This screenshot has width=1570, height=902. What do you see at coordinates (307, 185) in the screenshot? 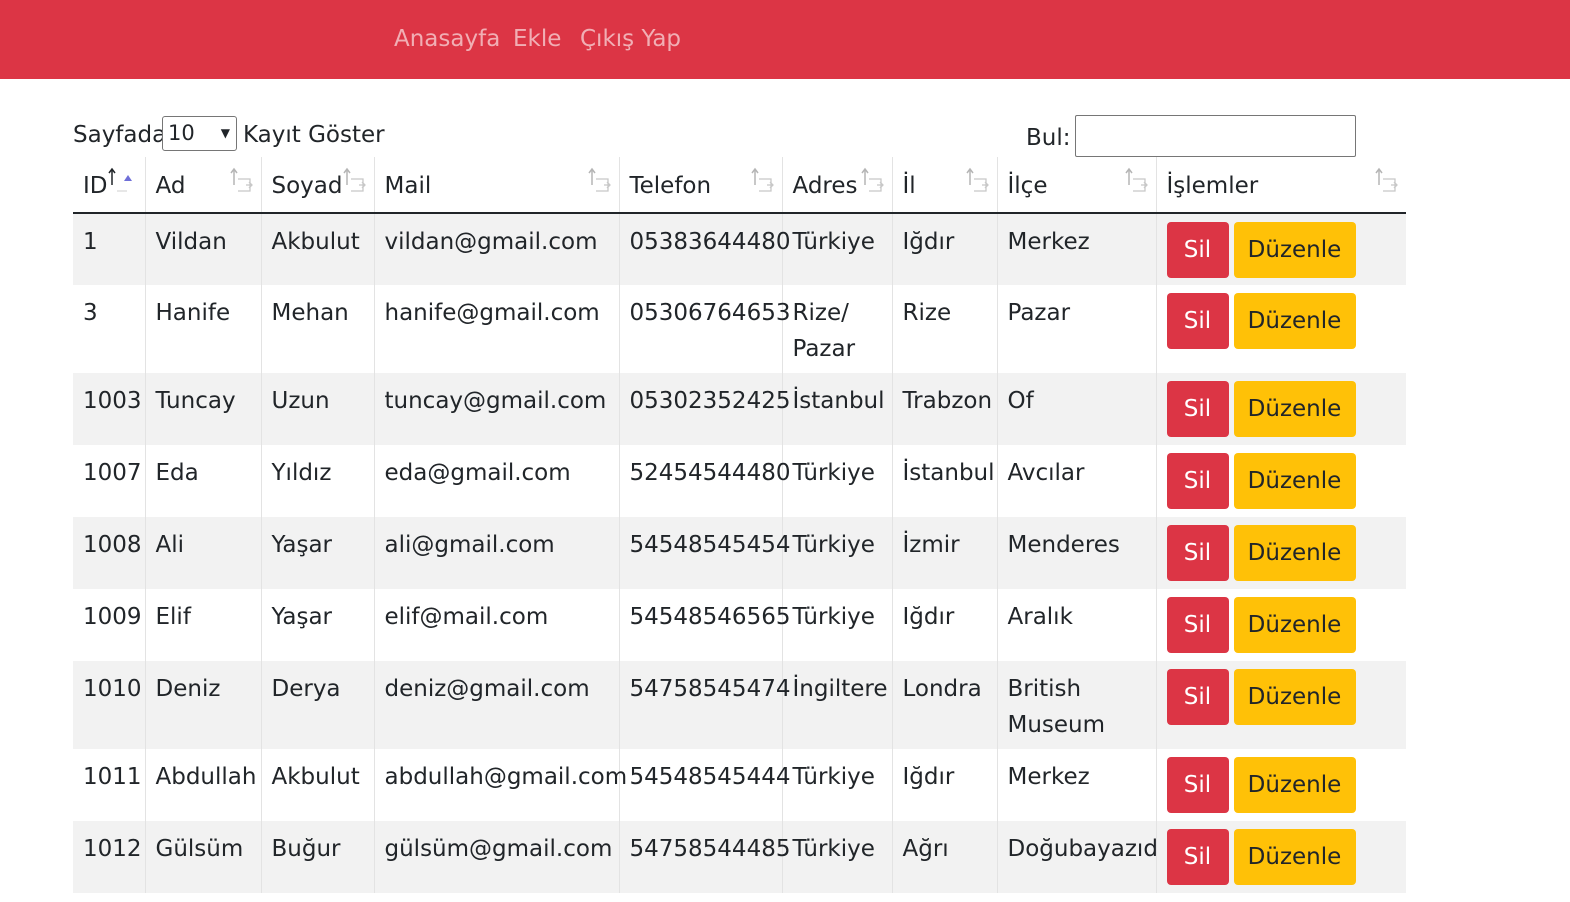
I see `column-header-label: Soyad` at bounding box center [307, 185].